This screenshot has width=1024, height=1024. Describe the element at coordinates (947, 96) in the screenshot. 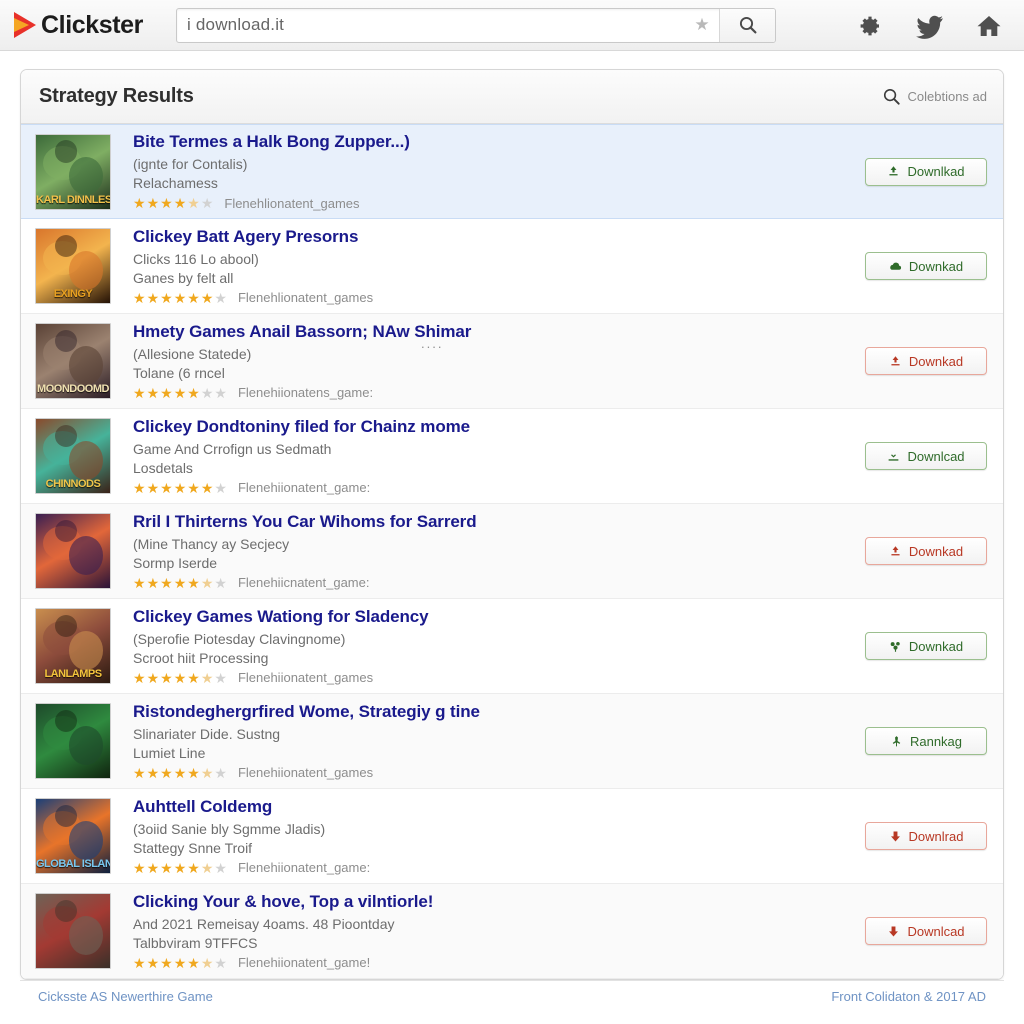

I see `header-search-label: Colebtions ad` at that location.